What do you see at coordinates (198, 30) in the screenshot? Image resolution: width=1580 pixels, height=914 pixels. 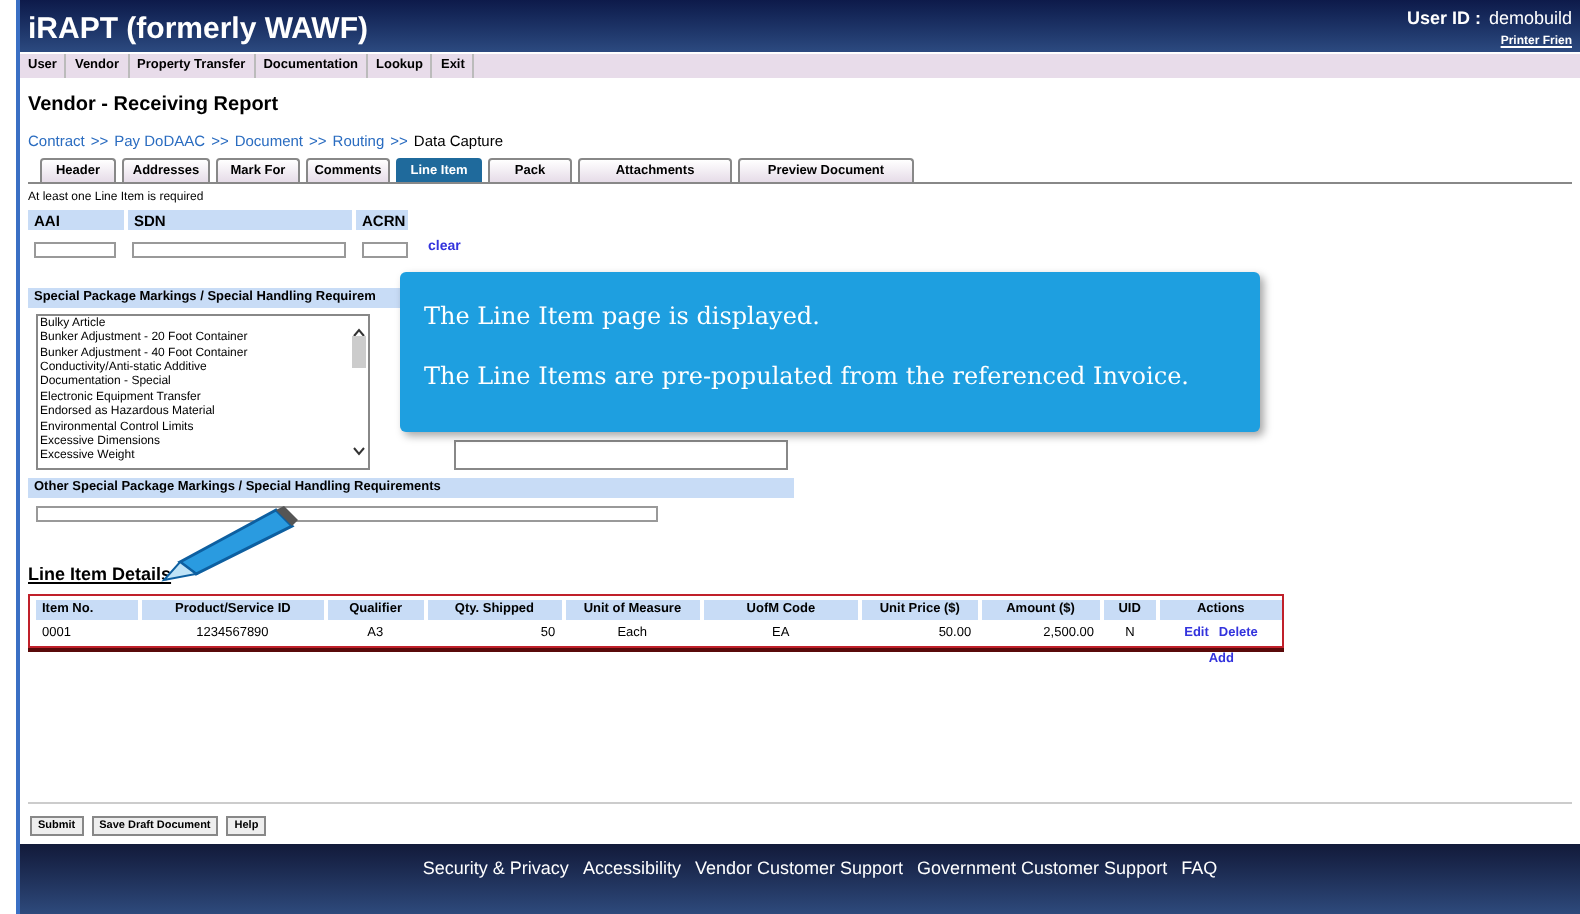 I see `app-title: iRAPT (formerly WAWF)` at bounding box center [198, 30].